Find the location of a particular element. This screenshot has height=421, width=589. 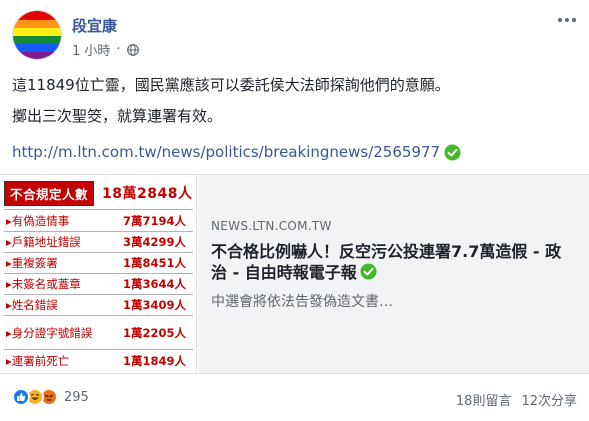

table-row: ▸重複簽署 1萬8451人 is located at coordinates (98, 262).